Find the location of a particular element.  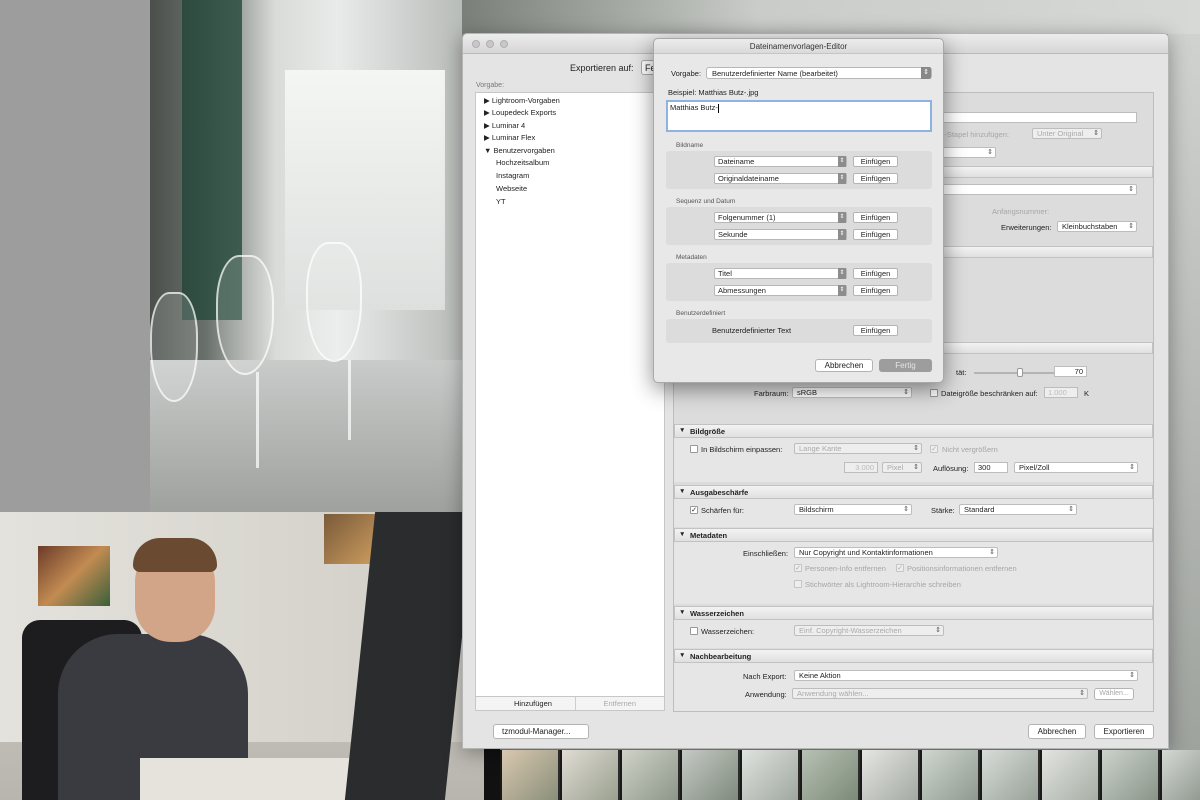

color-space-select: sRGB is located at coordinates (852, 392).